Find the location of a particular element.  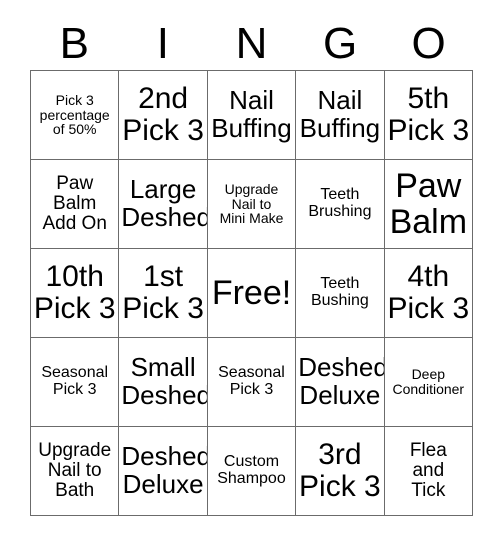

bingo-cell-i1: 2nd Pick 3 is located at coordinates (163, 115).